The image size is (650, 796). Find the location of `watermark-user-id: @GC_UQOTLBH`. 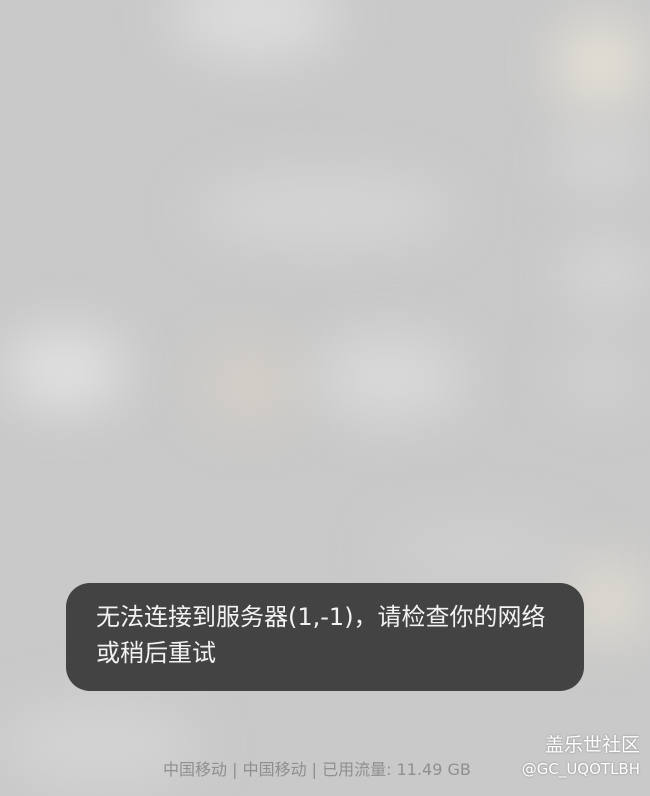

watermark-user-id: @GC_UQOTLBH is located at coordinates (580, 769).